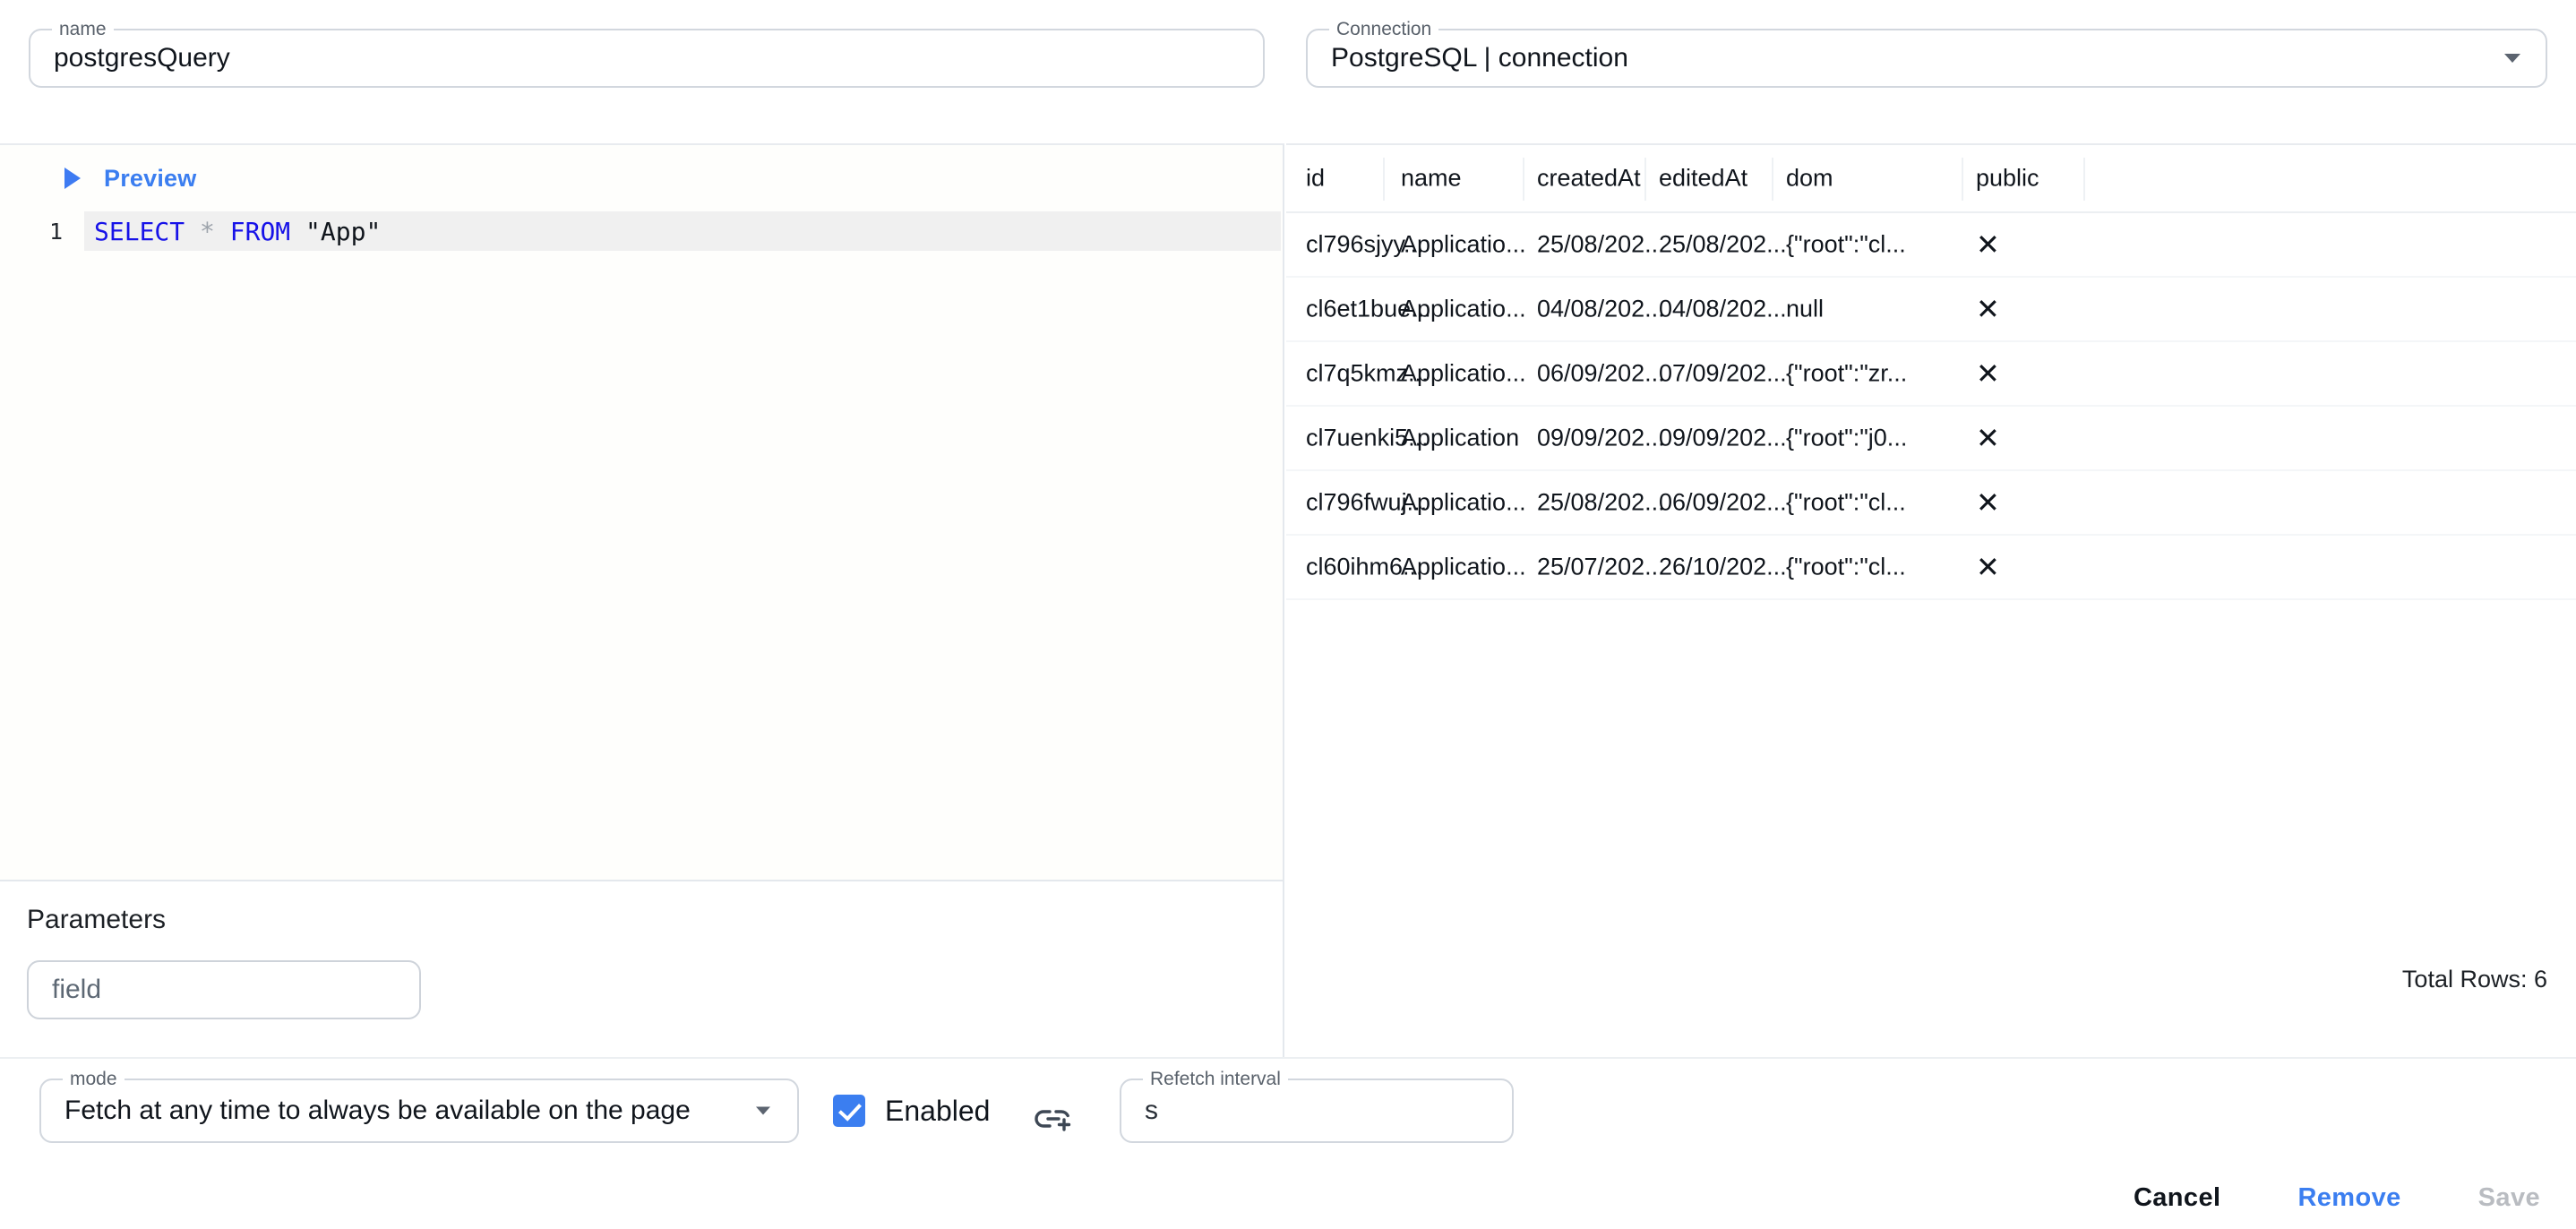 This screenshot has width=2576, height=1229. What do you see at coordinates (641, 231) in the screenshot?
I see `code-line: 1 SELECT * FROM "App"` at bounding box center [641, 231].